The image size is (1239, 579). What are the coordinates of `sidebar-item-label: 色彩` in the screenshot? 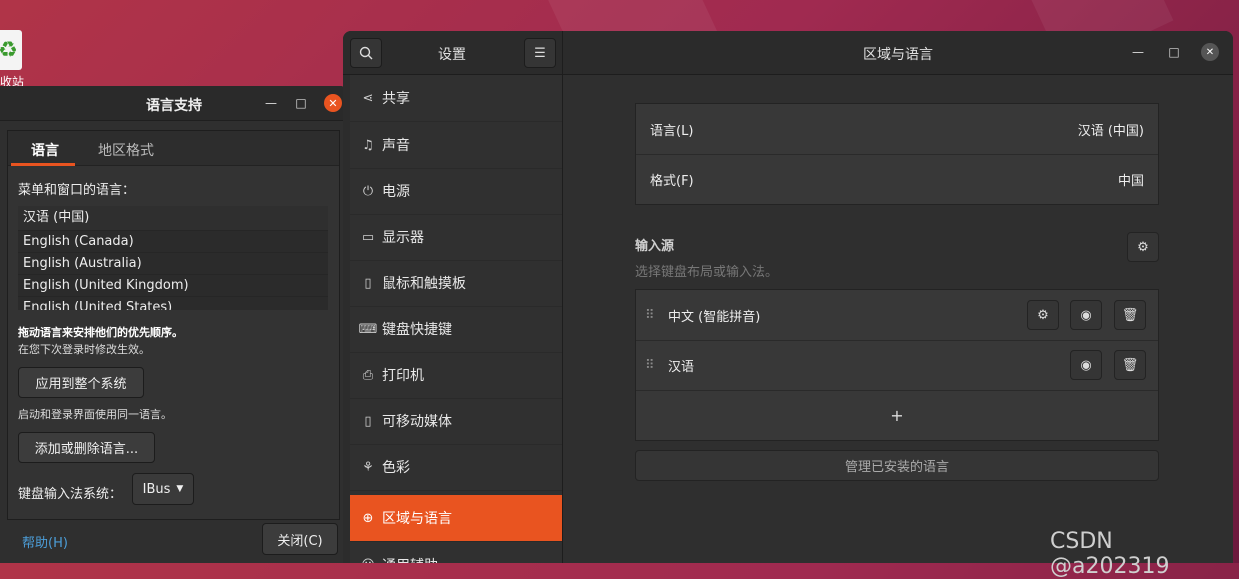 It's located at (396, 468).